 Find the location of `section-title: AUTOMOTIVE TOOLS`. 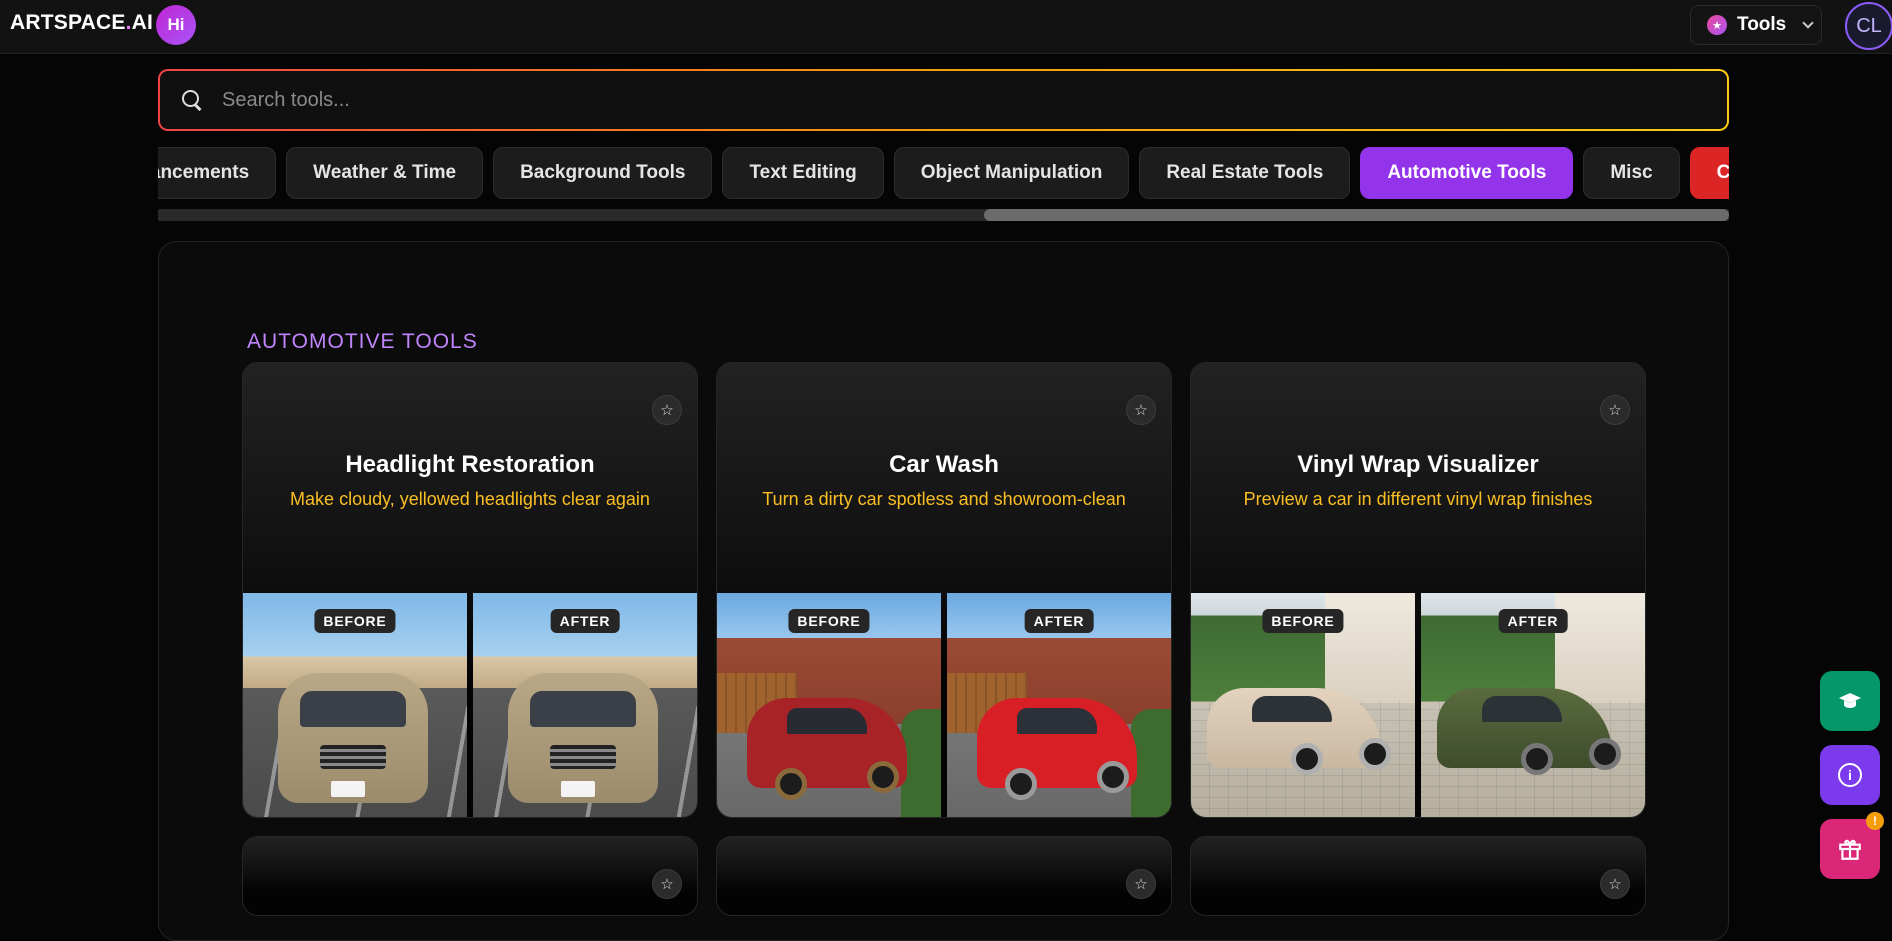

section-title: AUTOMOTIVE TOOLS is located at coordinates (362, 341).